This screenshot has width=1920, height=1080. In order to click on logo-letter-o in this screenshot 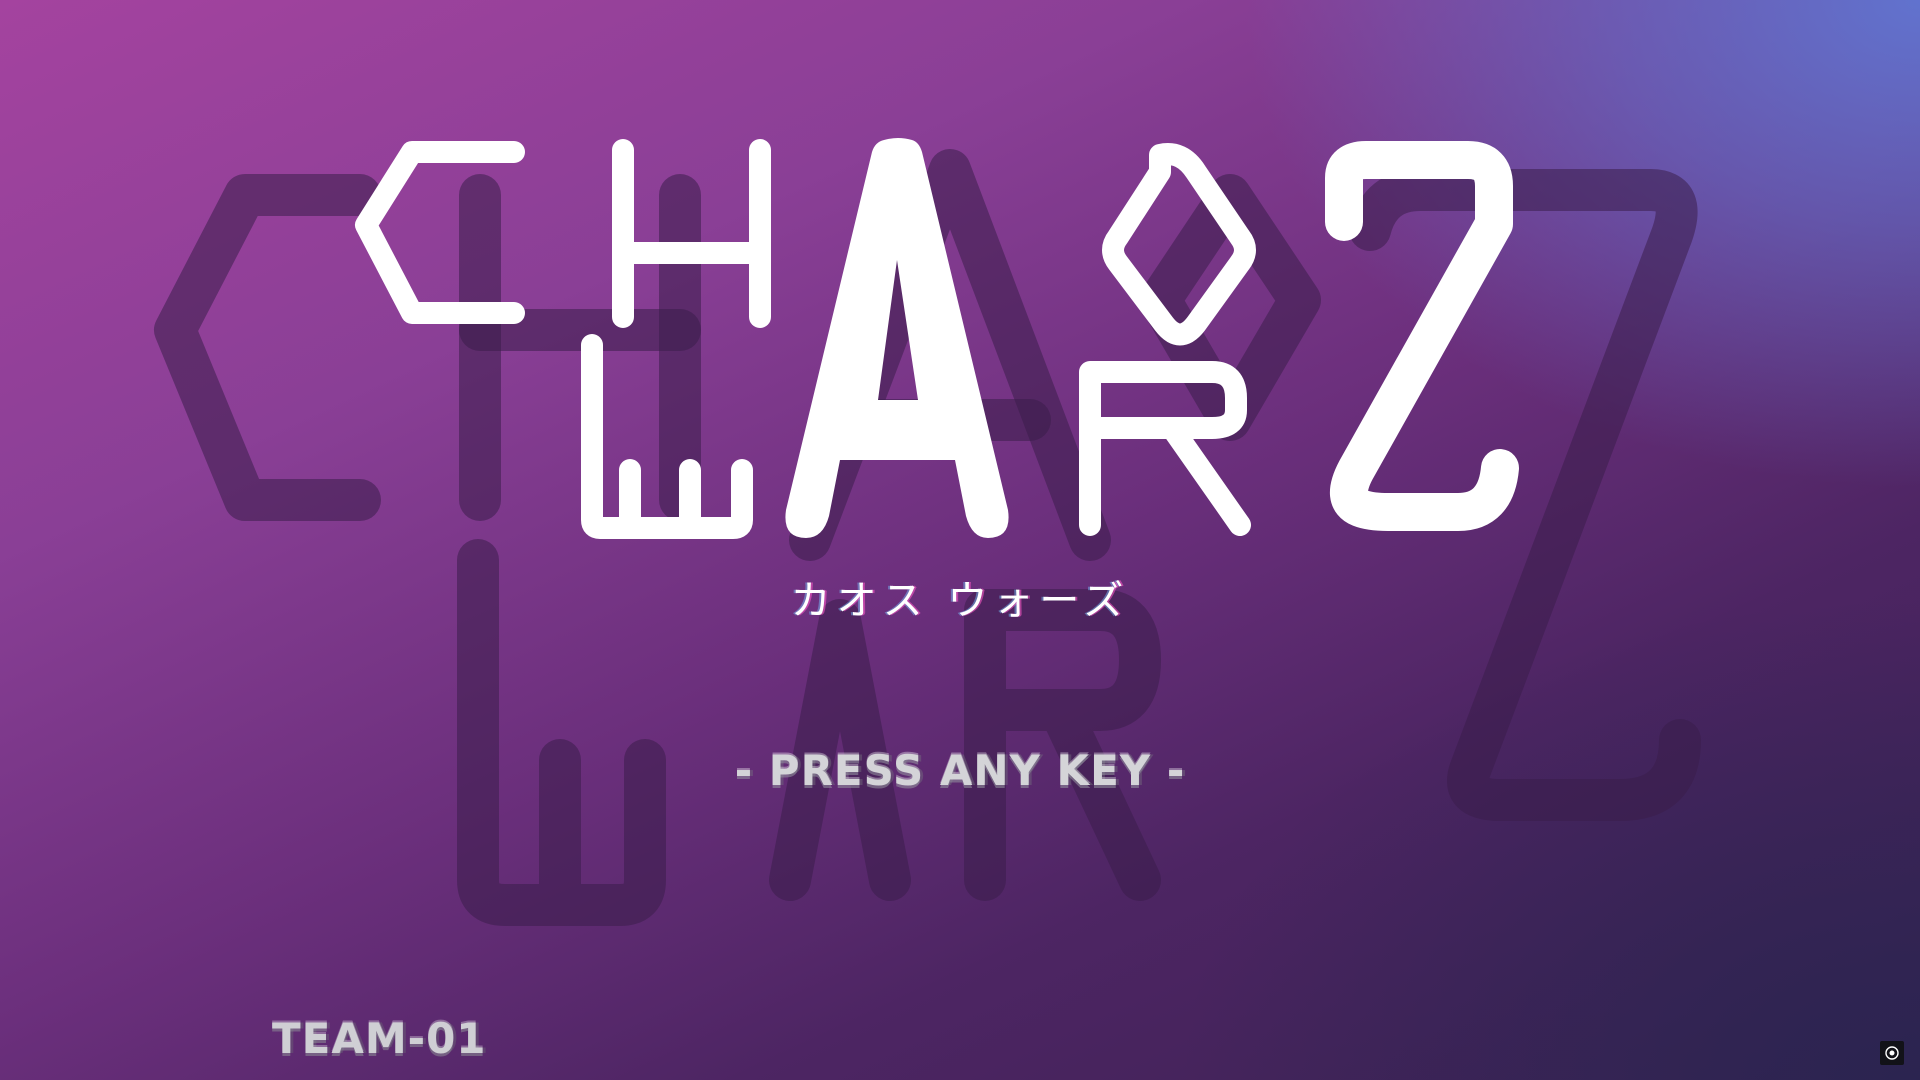, I will do `click(1179, 244)`.